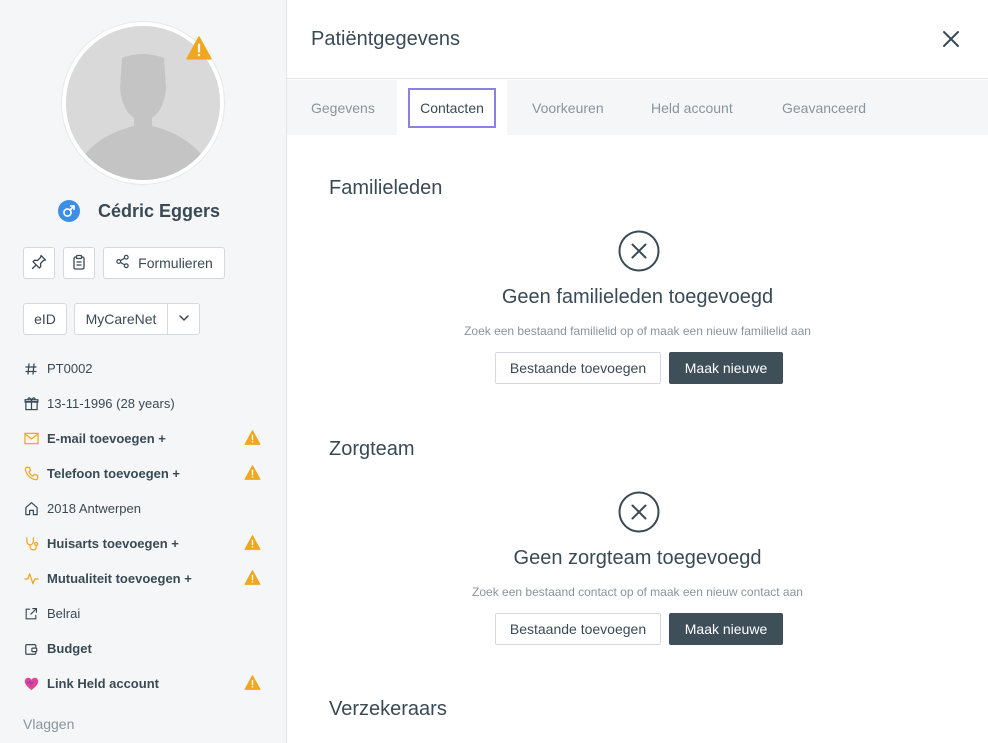 This screenshot has width=988, height=743. Describe the element at coordinates (386, 188) in the screenshot. I see `family-section-title: Familieleden` at that location.